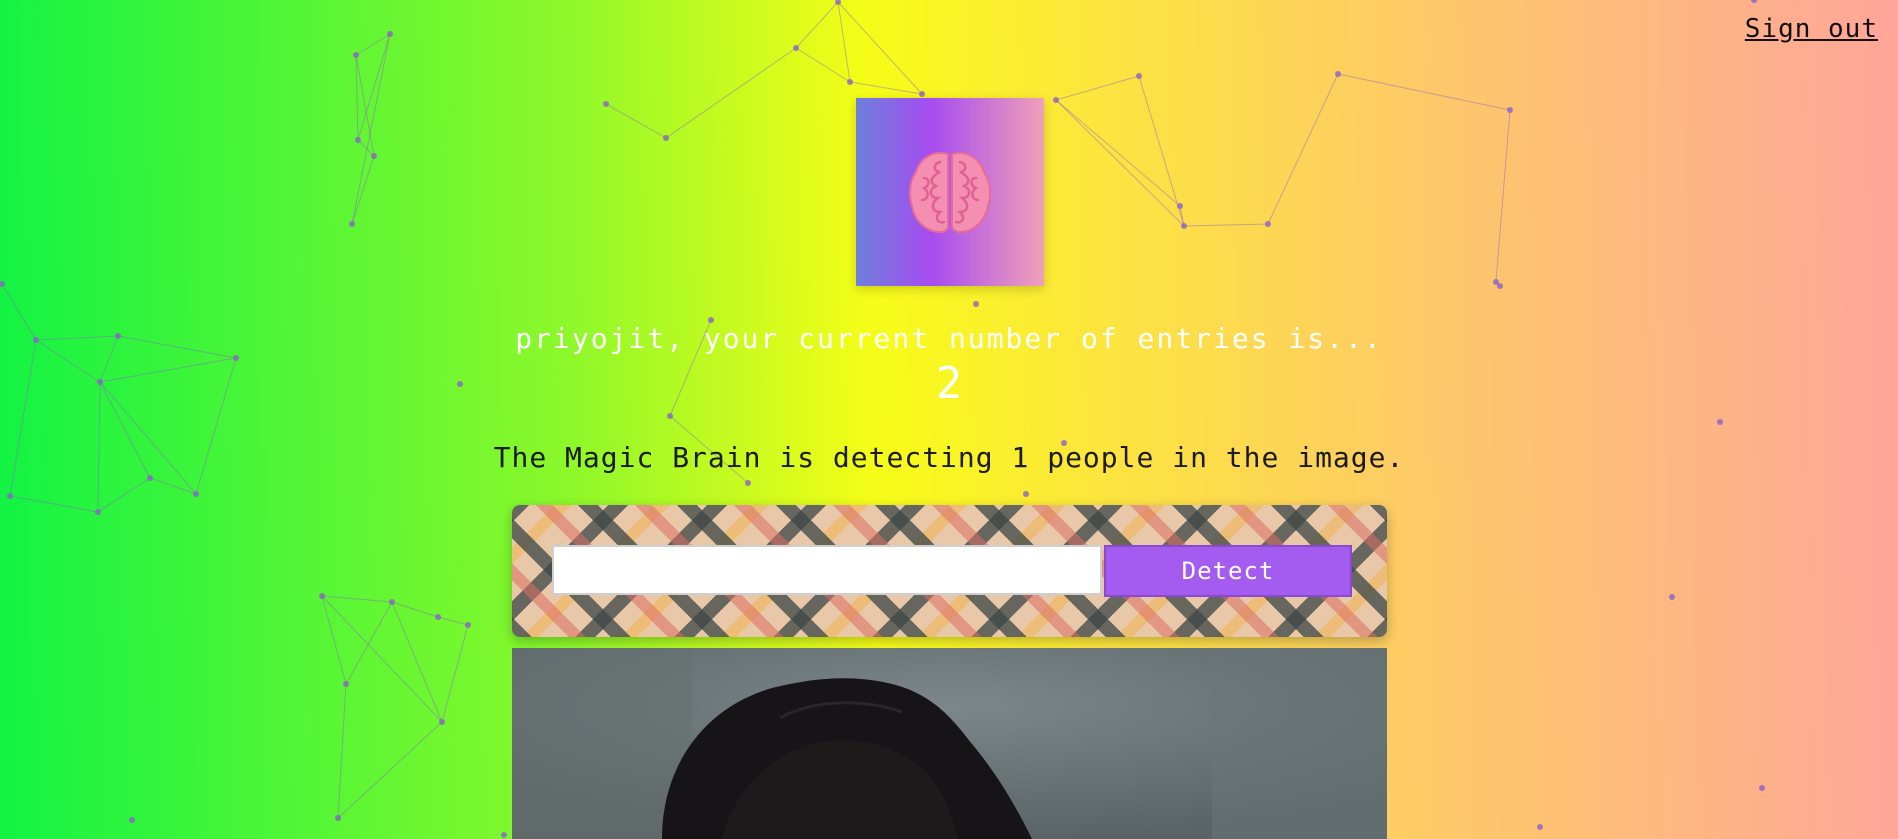 This screenshot has width=1898, height=839. I want to click on face-image, so click(949, 743).